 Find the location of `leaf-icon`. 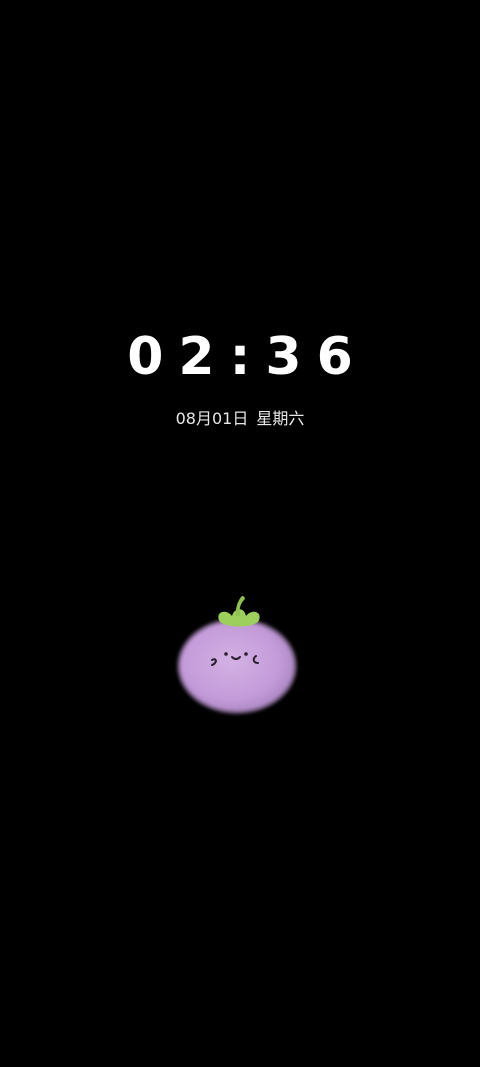

leaf-icon is located at coordinates (239, 611).